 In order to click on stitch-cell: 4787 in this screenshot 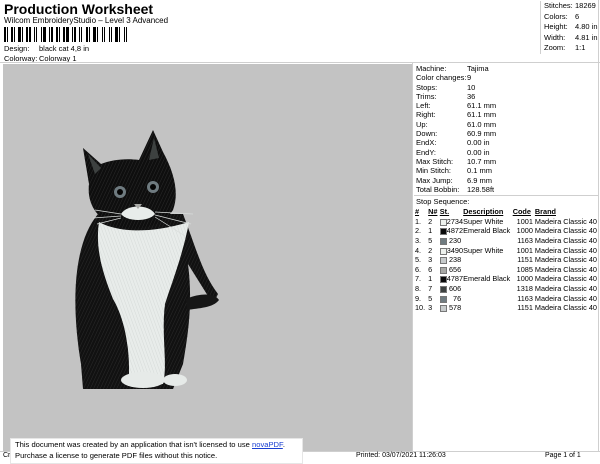, I will do `click(451, 279)`.